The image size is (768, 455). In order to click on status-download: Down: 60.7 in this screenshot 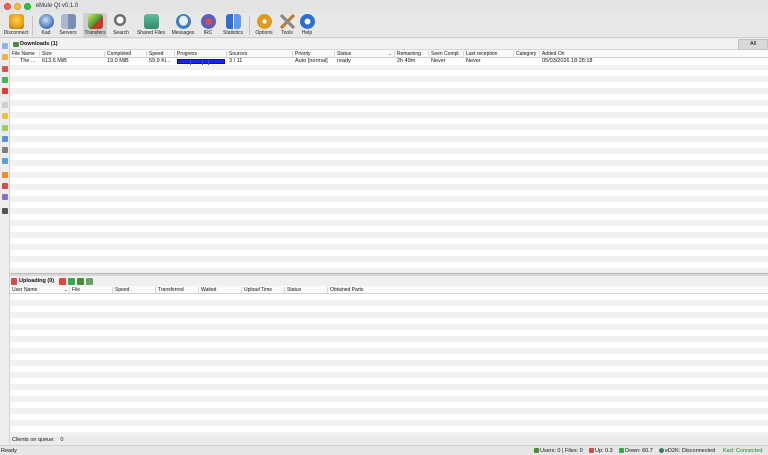, I will do `click(636, 451)`.